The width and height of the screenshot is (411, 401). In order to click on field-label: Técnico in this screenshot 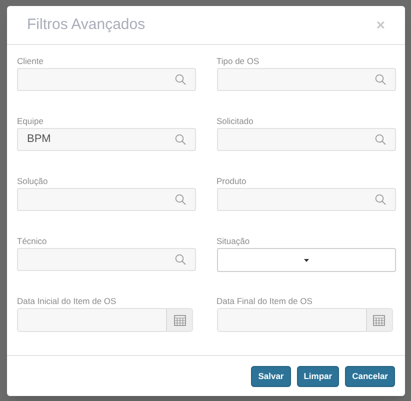, I will do `click(32, 241)`.